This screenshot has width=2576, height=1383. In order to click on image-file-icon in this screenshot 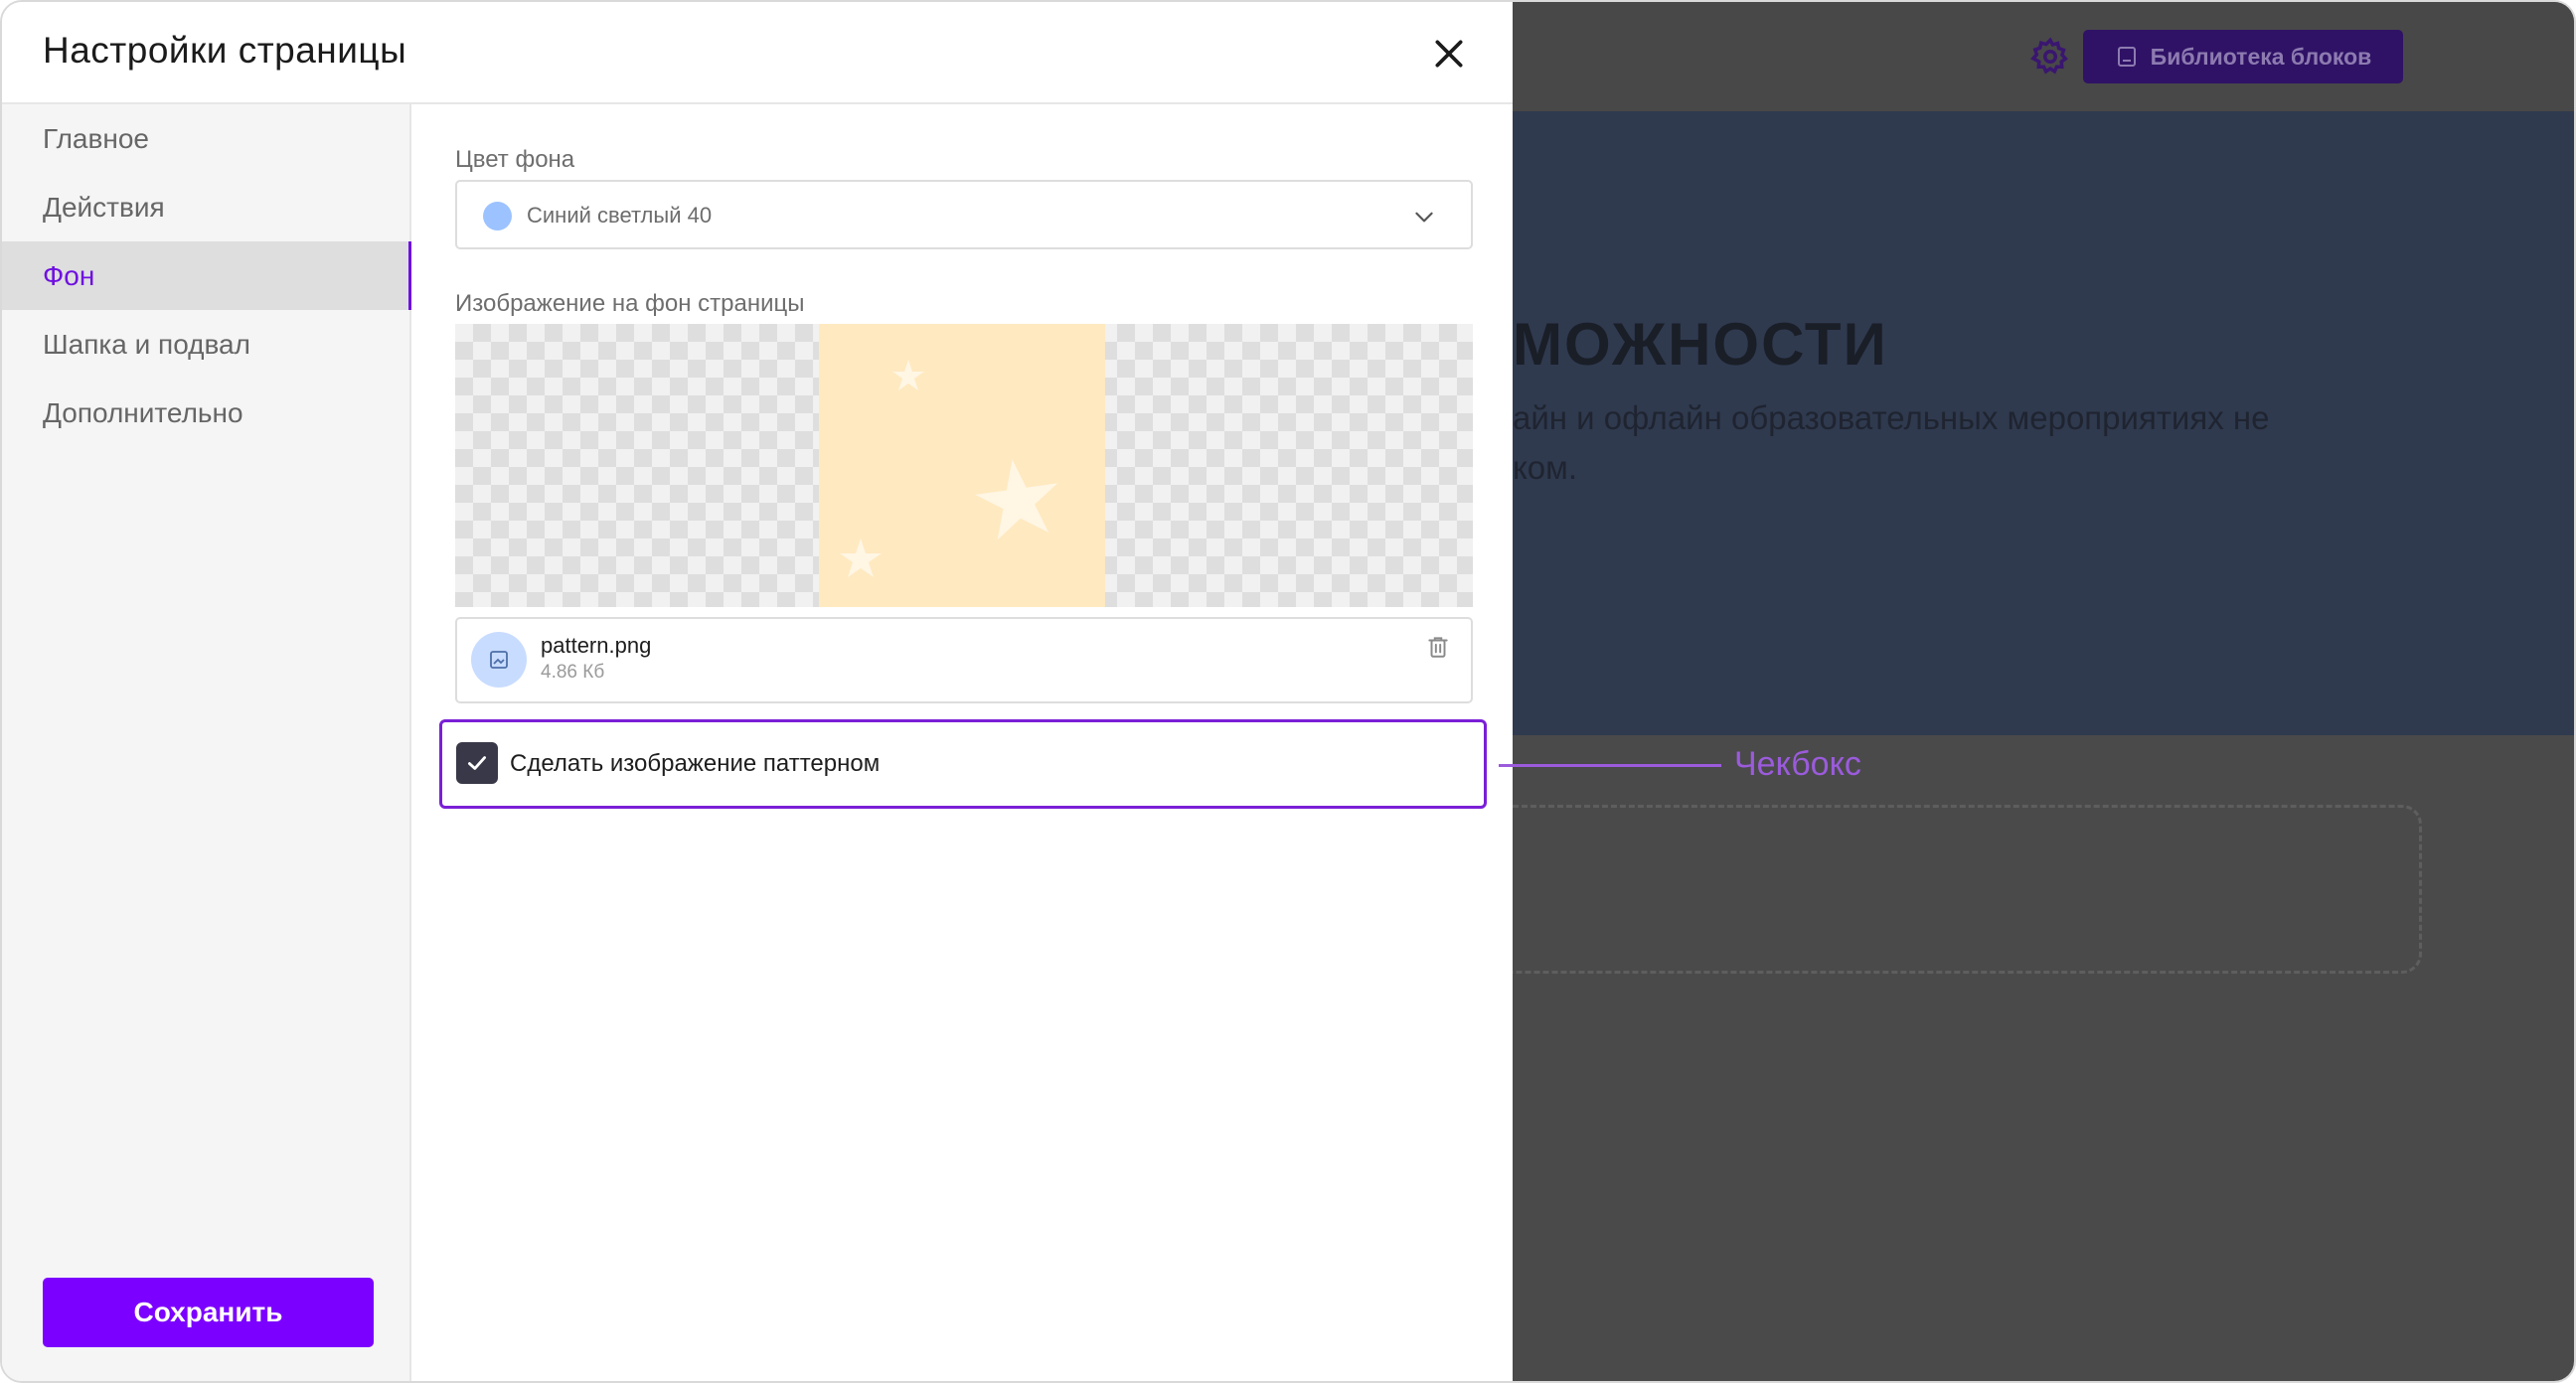, I will do `click(499, 660)`.